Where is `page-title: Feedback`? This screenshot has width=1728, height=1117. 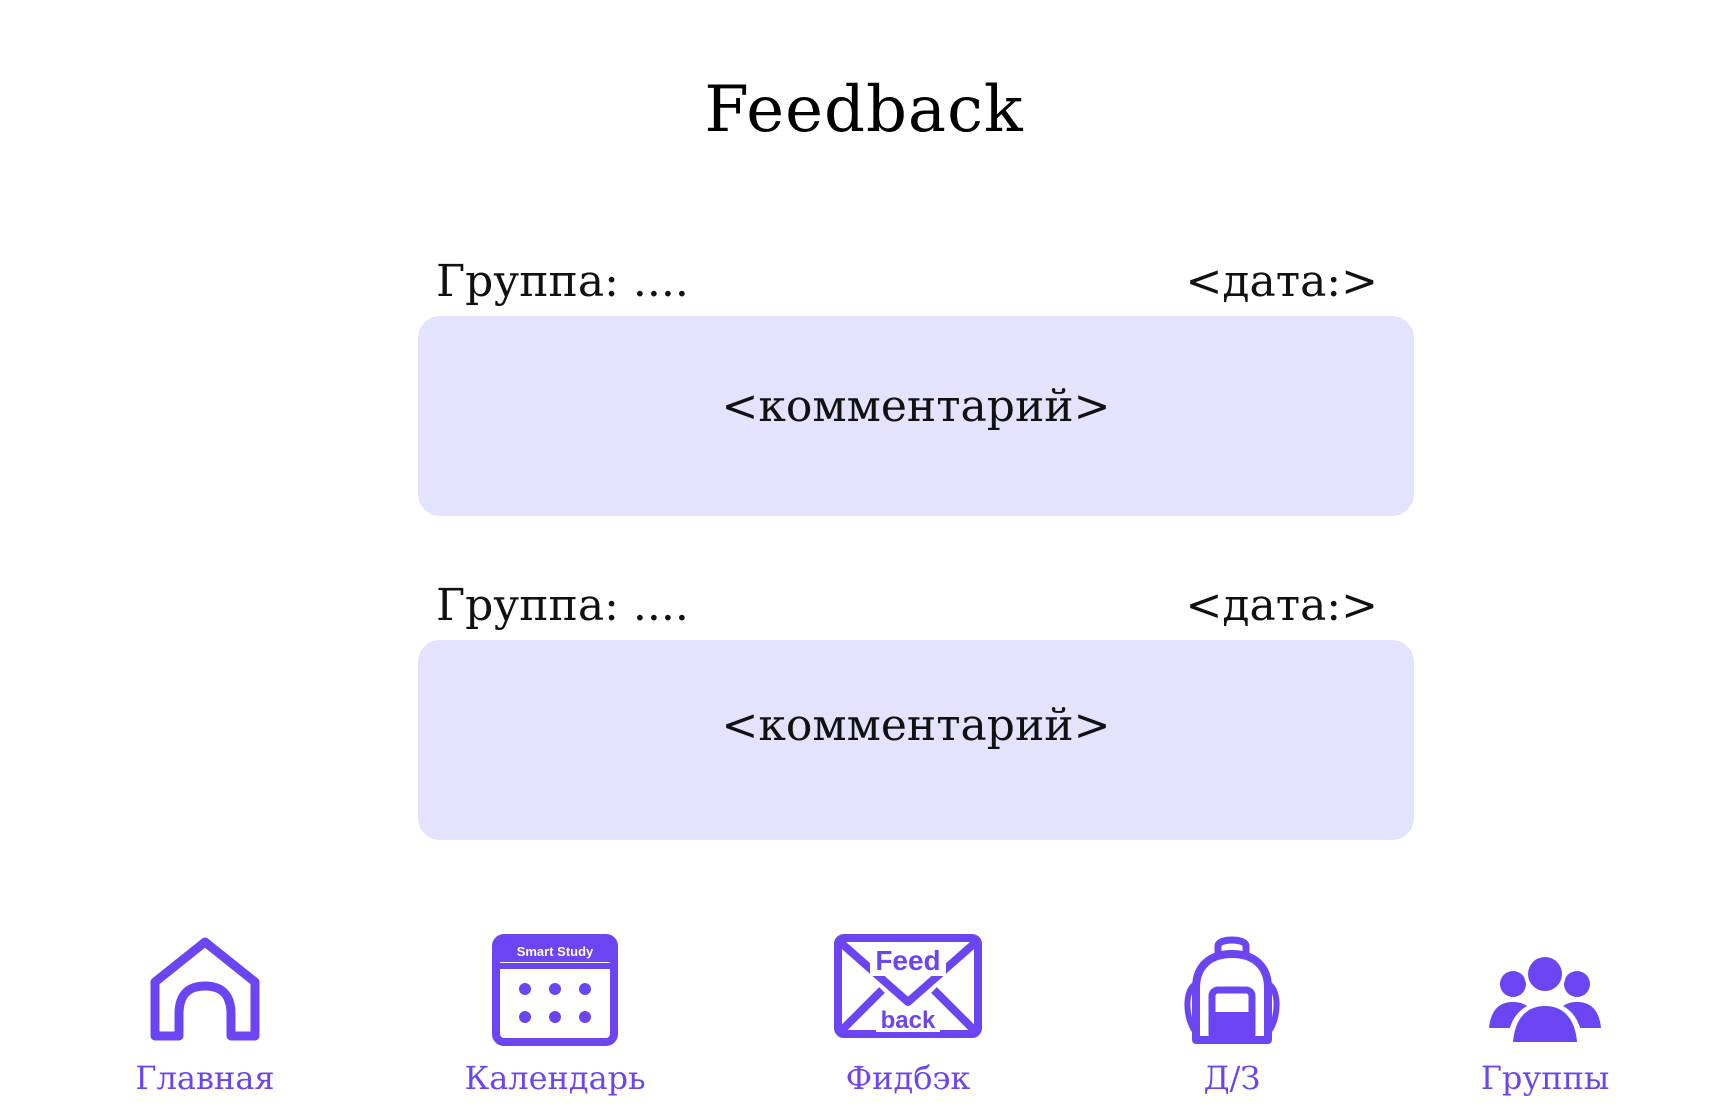 page-title: Feedback is located at coordinates (864, 110).